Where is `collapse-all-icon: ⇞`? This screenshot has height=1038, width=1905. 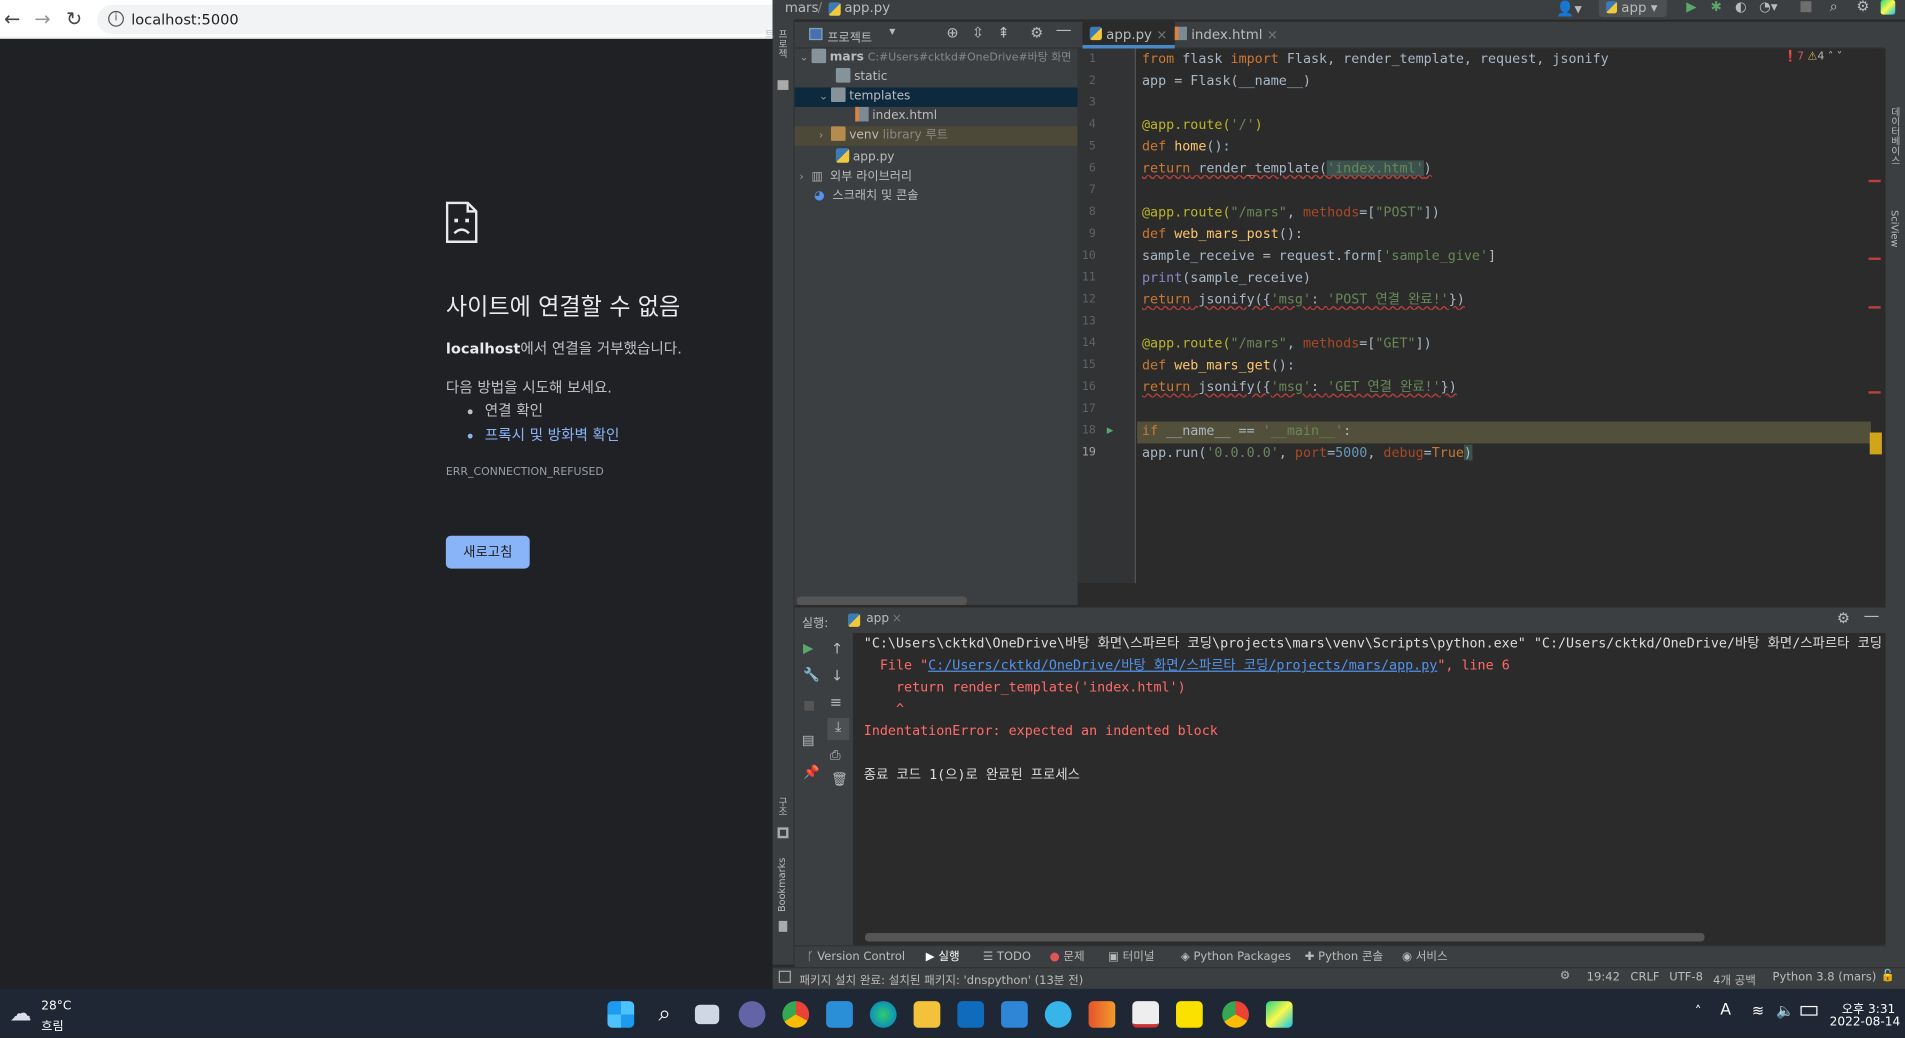
collapse-all-icon: ⇞ is located at coordinates (1003, 32).